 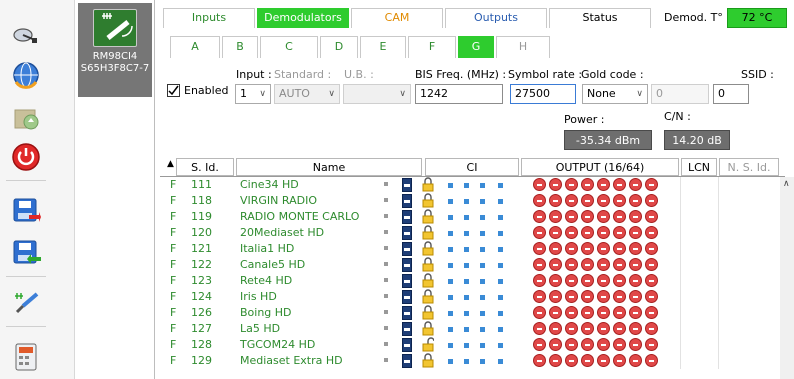 I want to click on tab-status: Status, so click(x=600, y=18).